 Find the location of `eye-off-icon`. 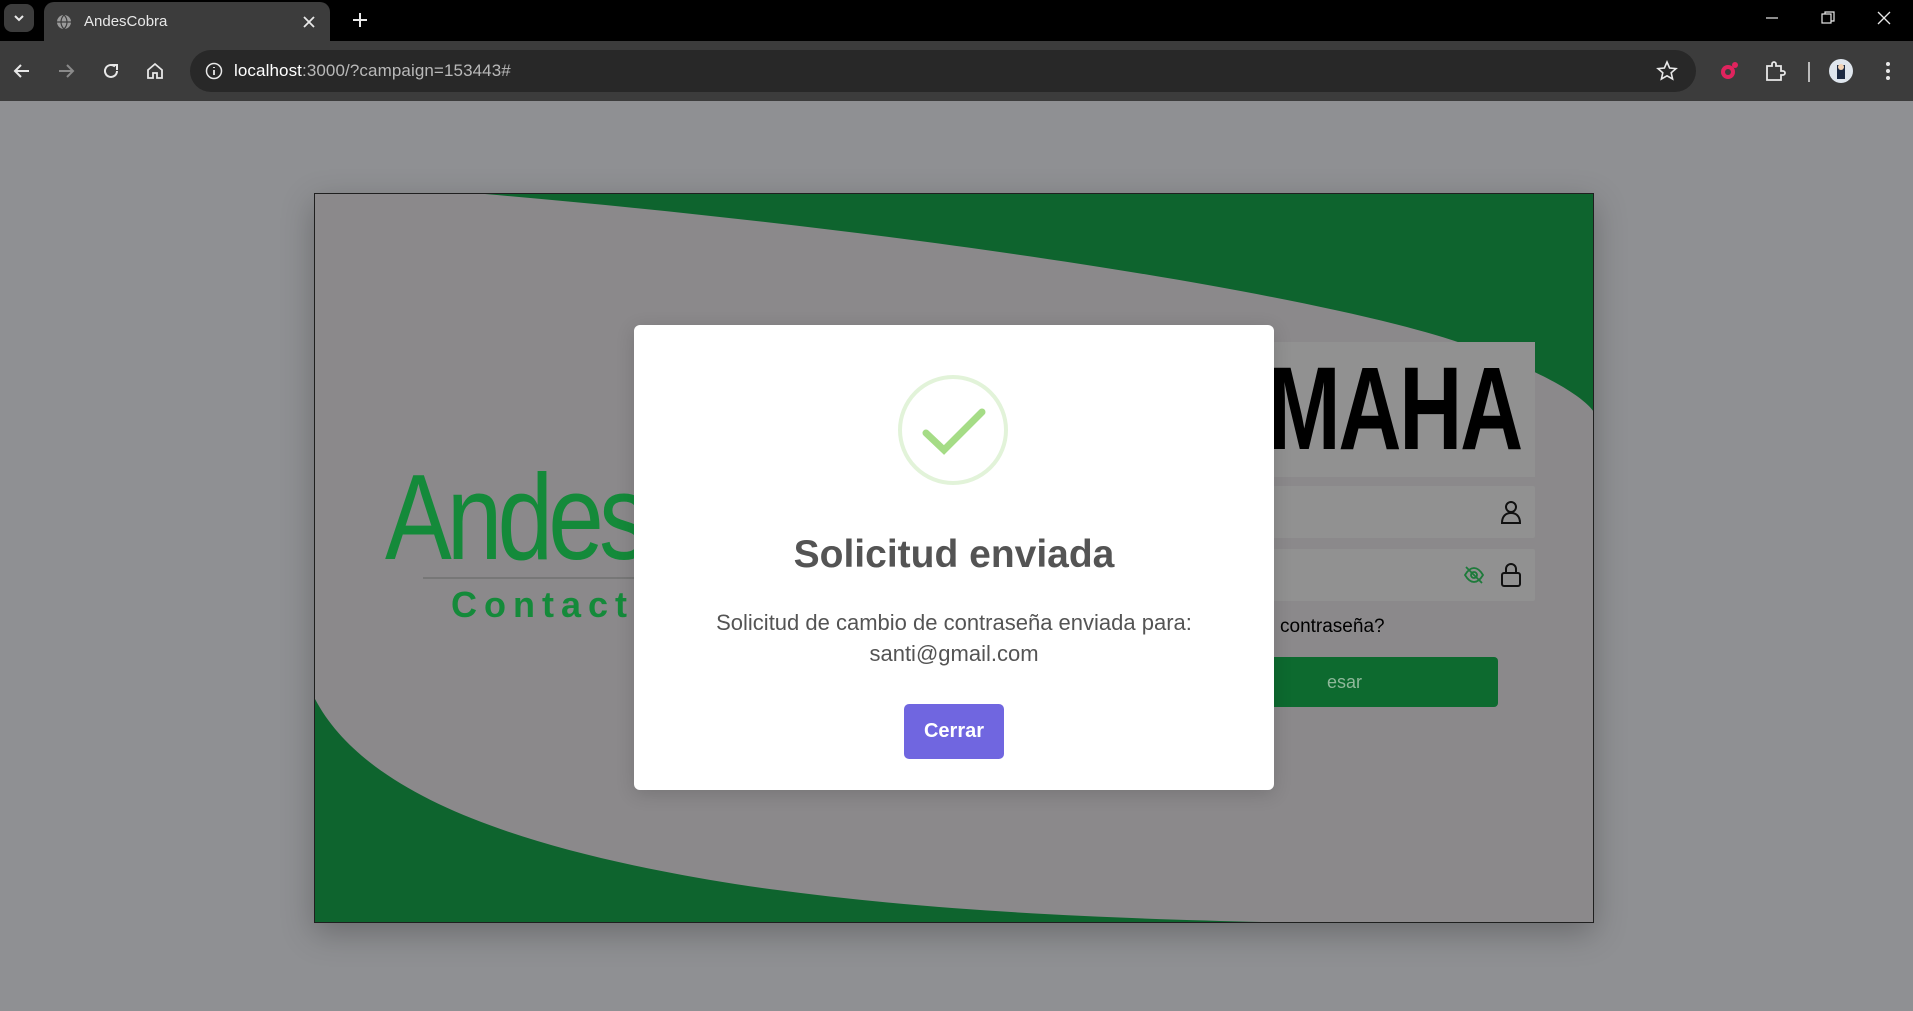

eye-off-icon is located at coordinates (1474, 575).